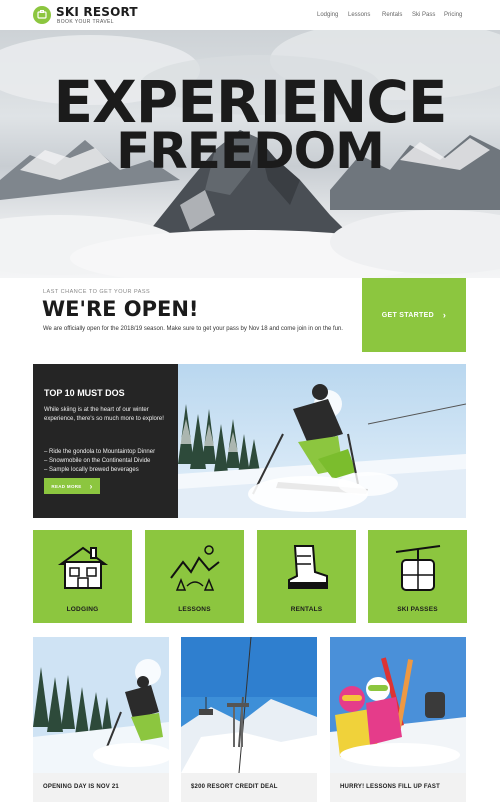  What do you see at coordinates (390, 787) in the screenshot?
I see `card-caption: HURRY! LESSONS FILL UP FAST` at bounding box center [390, 787].